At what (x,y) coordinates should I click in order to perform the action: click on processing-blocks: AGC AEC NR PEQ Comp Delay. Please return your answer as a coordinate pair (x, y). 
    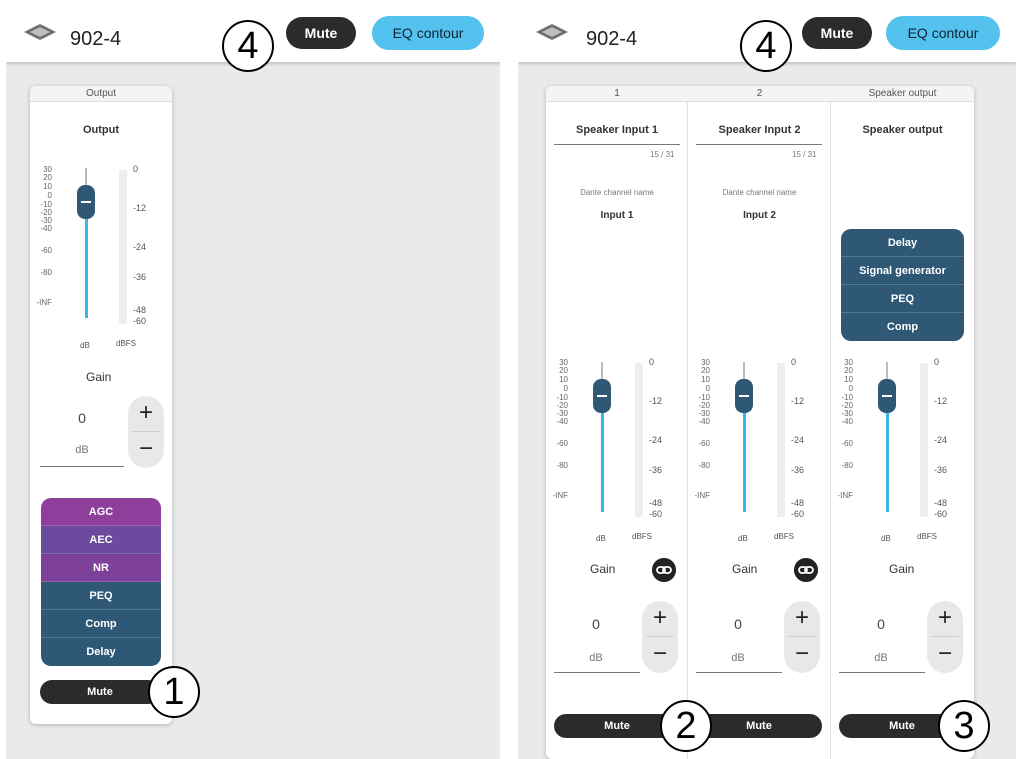
    Looking at the image, I should click on (101, 582).